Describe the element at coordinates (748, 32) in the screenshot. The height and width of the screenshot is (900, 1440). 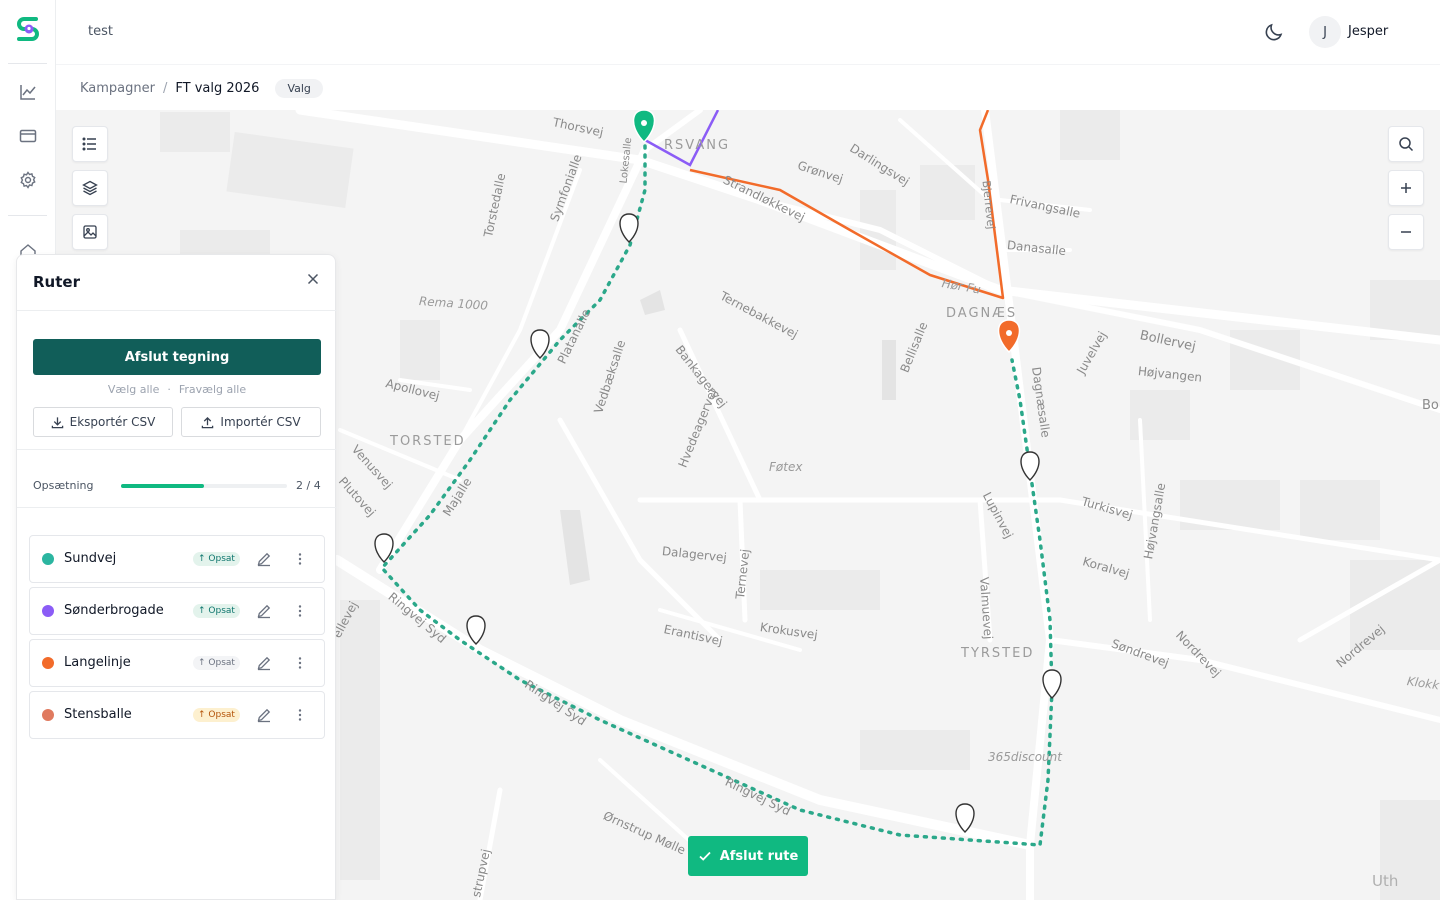
I see `top-header: test J Jesper` at that location.